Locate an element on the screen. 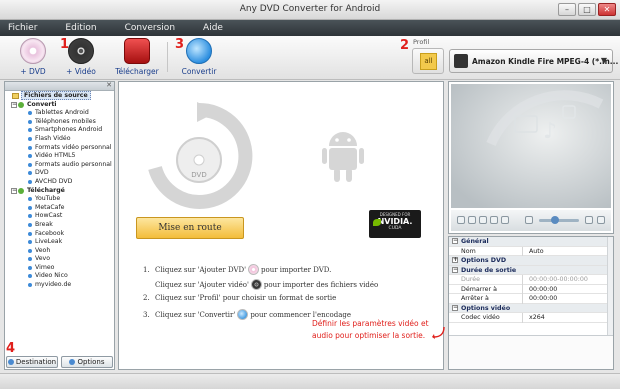  source-panel-header: ✕ is located at coordinates (59, 86).